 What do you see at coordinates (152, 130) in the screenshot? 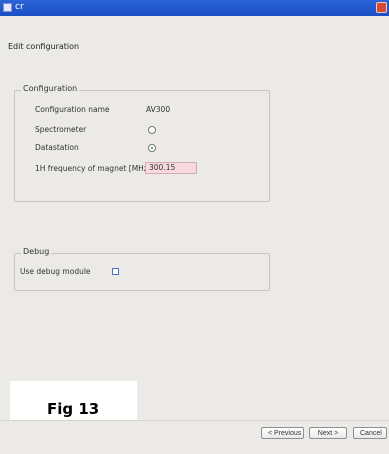
I see `spectrometer-radio` at bounding box center [152, 130].